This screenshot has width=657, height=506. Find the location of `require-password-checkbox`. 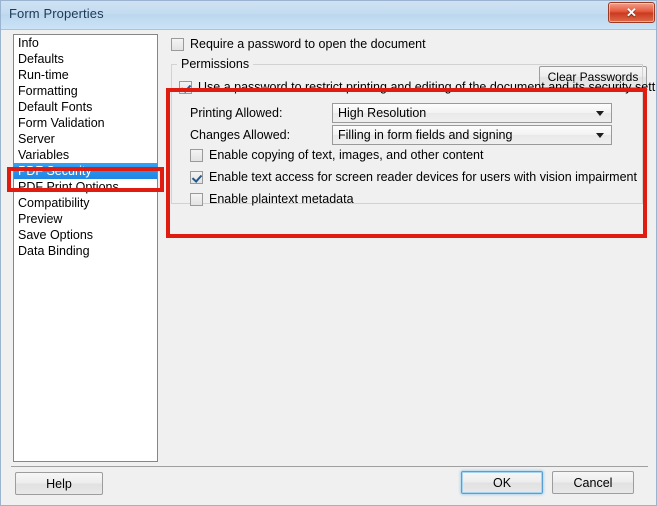

require-password-checkbox is located at coordinates (177, 44).